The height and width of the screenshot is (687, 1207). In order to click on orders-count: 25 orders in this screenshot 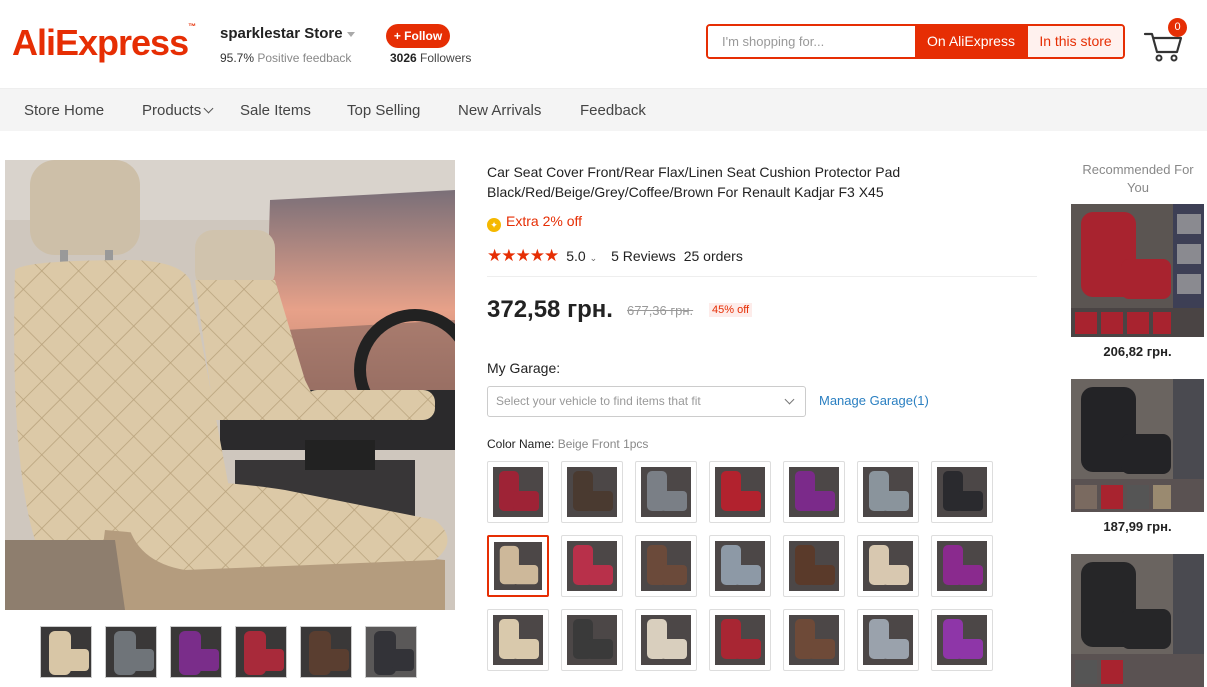, I will do `click(713, 256)`.